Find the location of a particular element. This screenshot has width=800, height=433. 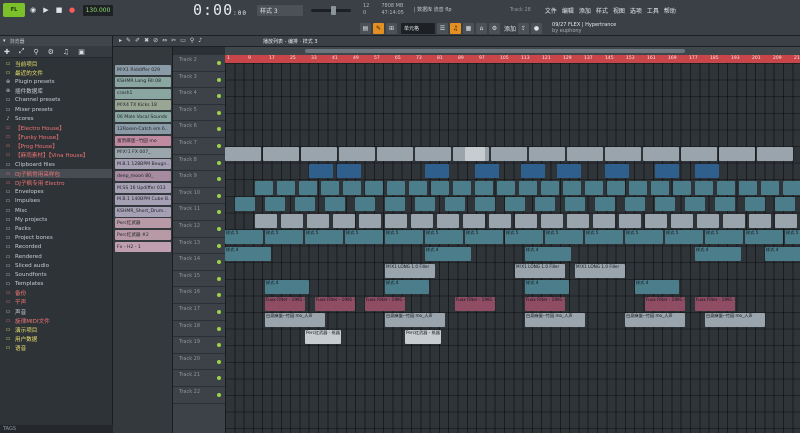

playlist-clip: 样式 4 is located at coordinates (782, 253).